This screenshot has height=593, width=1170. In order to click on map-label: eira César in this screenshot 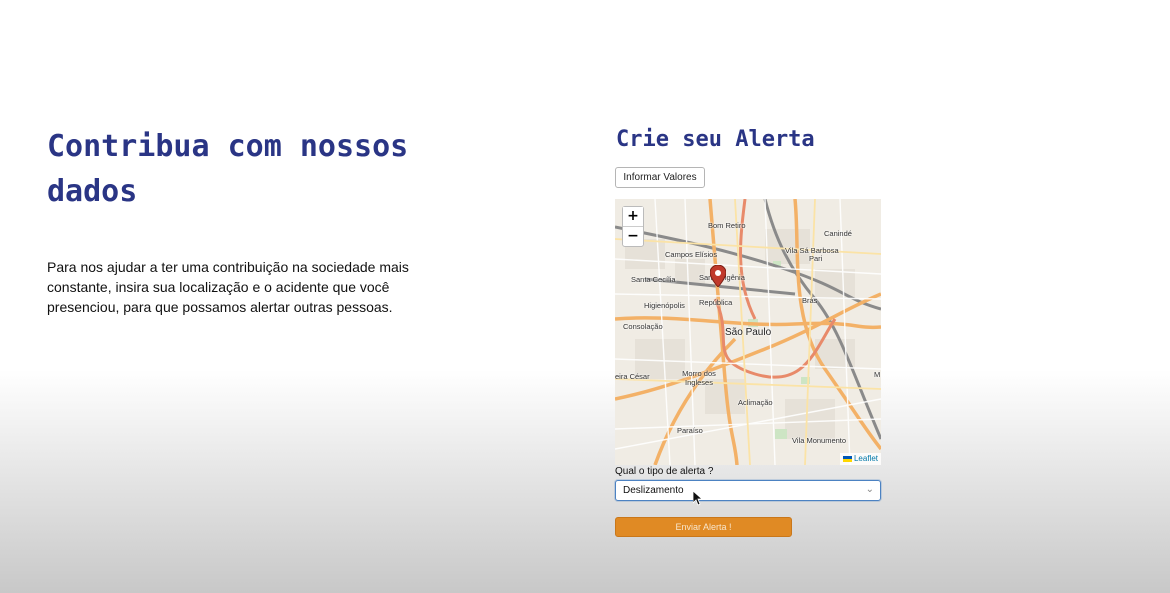, I will do `click(632, 376)`.